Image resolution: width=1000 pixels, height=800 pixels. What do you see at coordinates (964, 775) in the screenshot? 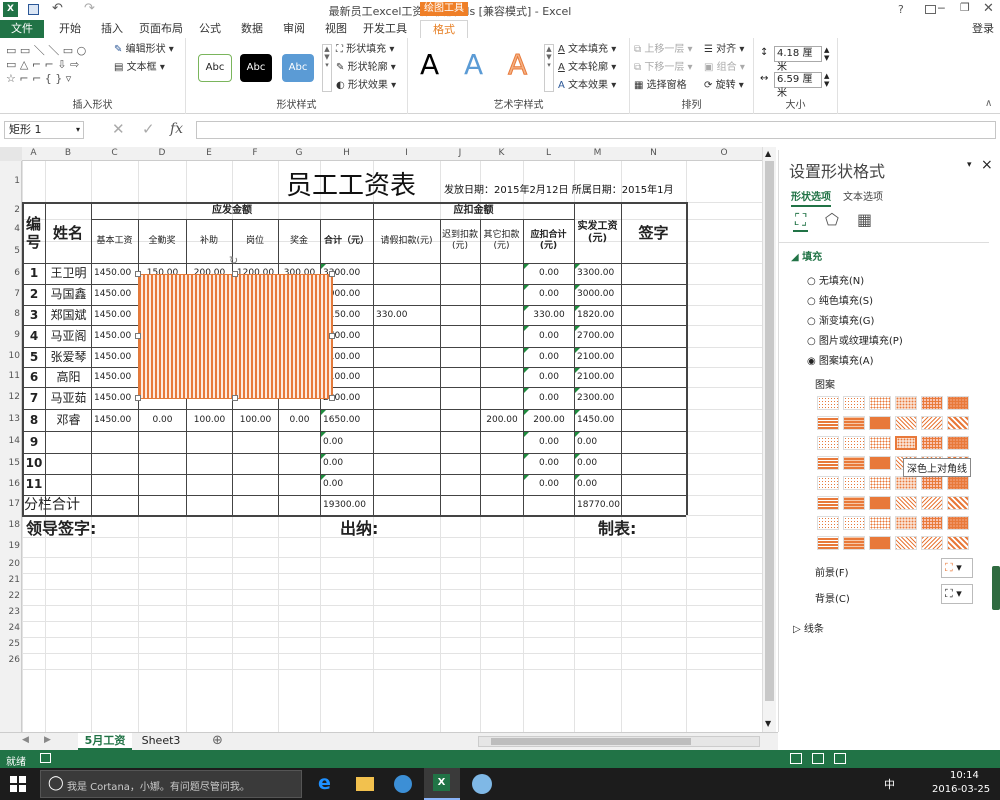
I see `clock-time: 10:14` at bounding box center [964, 775].